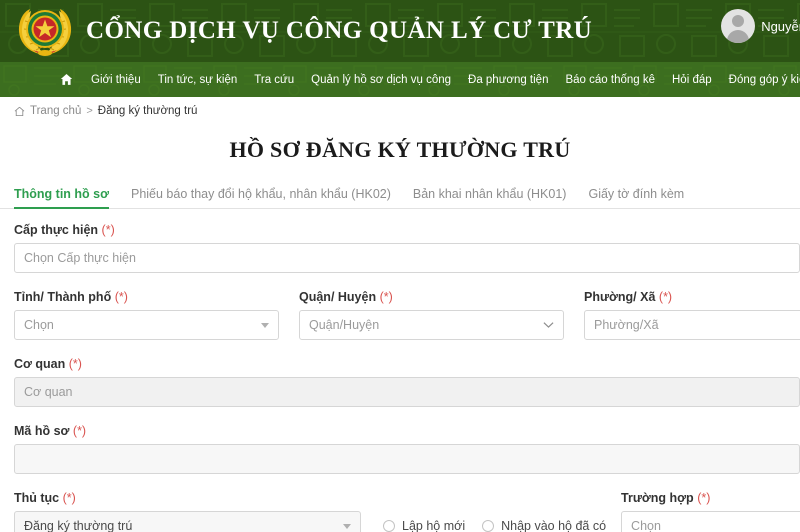  I want to click on field-group-quan-huyen: Quận/ Huyện (*) Quận/Huyện, so click(431, 315).